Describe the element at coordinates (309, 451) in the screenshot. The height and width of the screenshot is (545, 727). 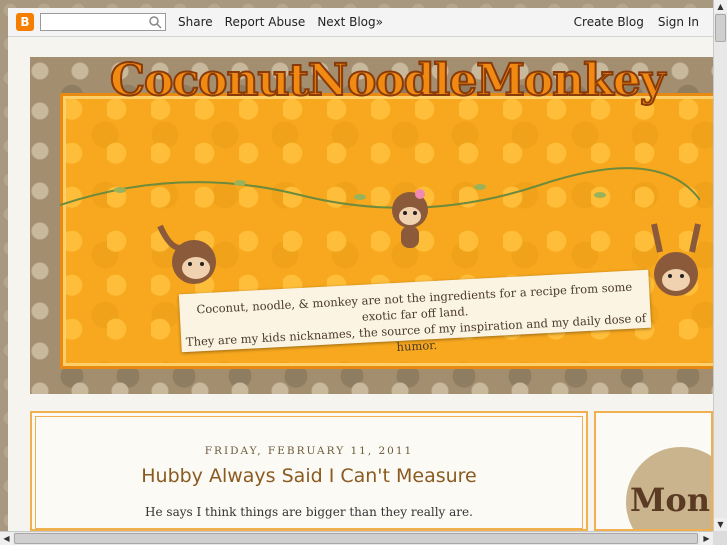
I see `post-date: FRIDAY, FEBRUARY 11, 2011` at that location.